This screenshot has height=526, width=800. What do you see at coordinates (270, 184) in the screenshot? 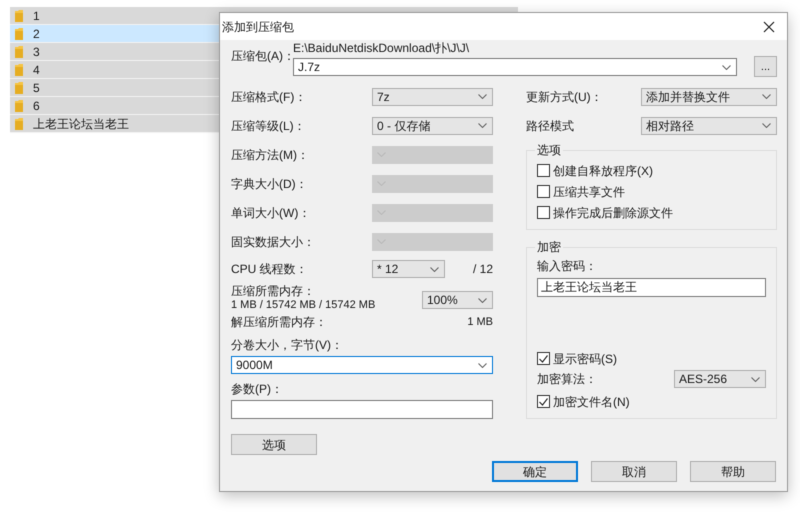
I see `field-label: 字典大小(D)：` at bounding box center [270, 184].